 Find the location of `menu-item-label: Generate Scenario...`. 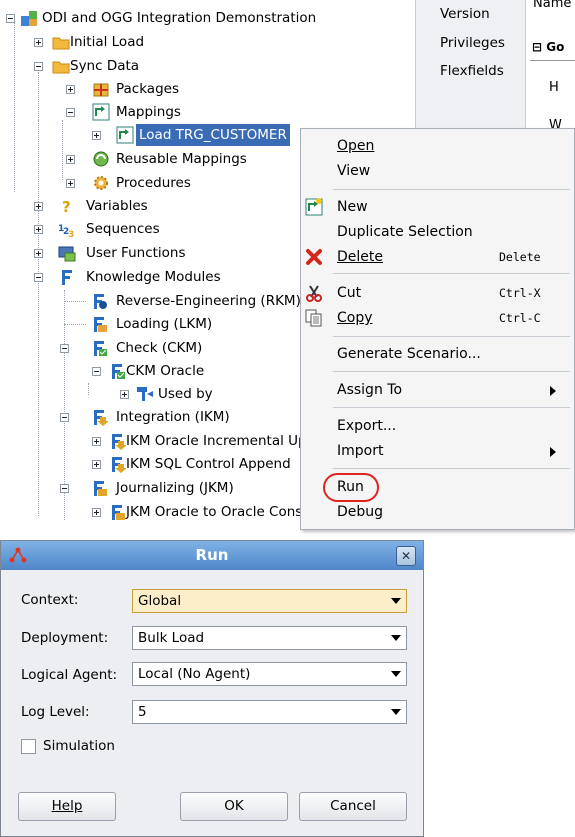

menu-item-label: Generate Scenario... is located at coordinates (409, 354).